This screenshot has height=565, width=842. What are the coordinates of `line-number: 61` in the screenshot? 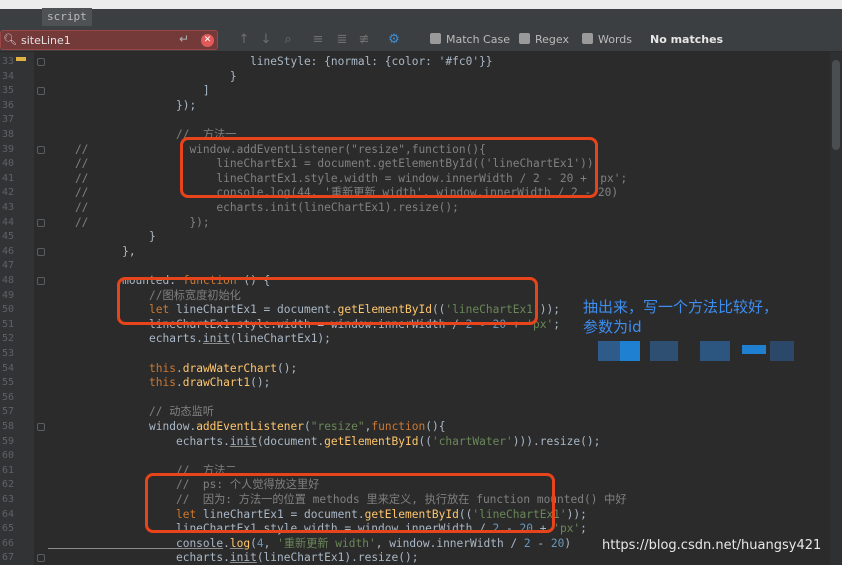 It's located at (7, 470).